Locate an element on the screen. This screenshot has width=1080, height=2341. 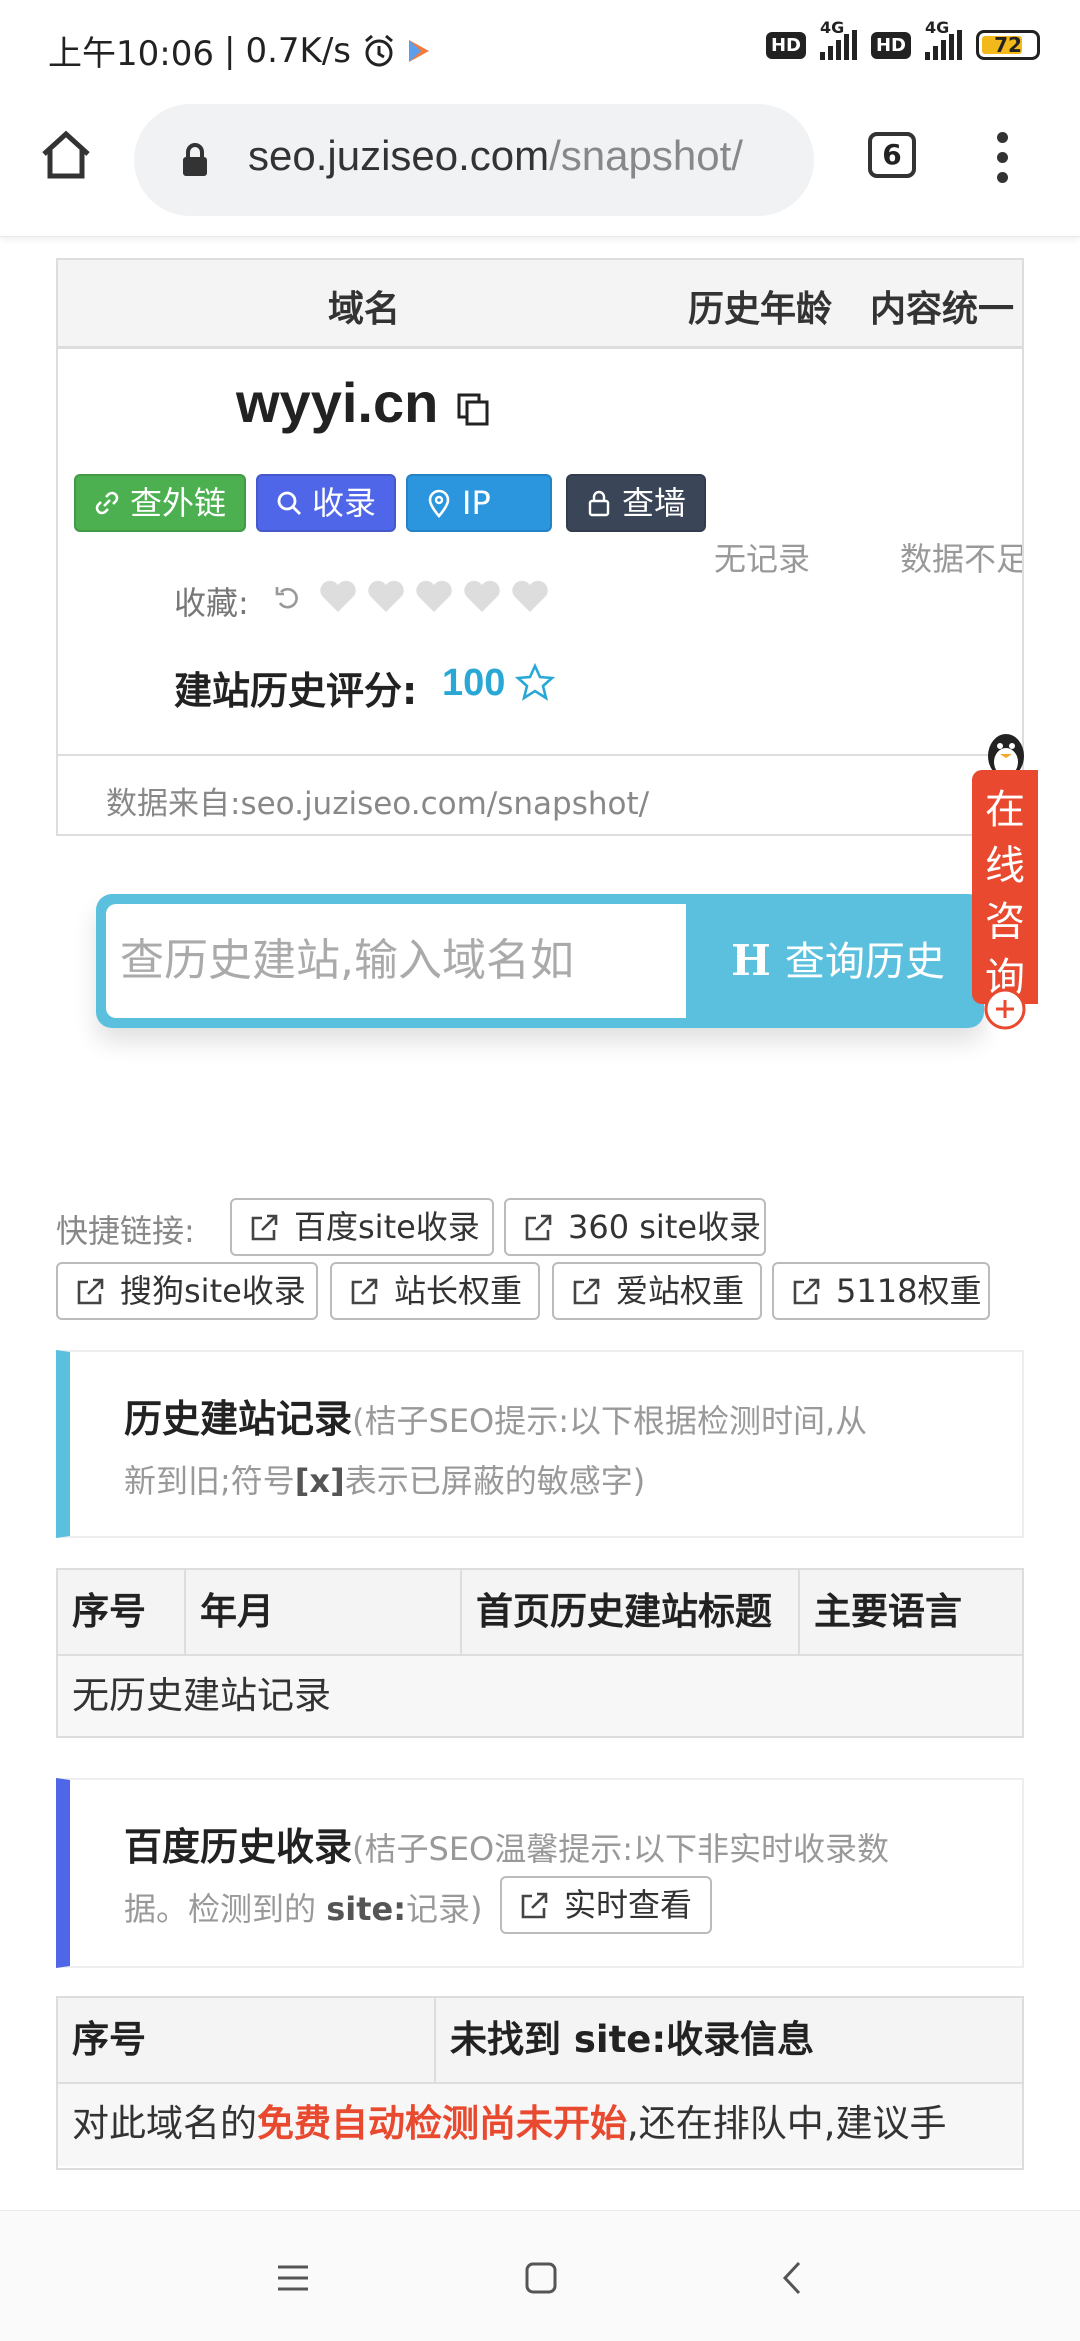
link-icon is located at coordinates (107, 503).